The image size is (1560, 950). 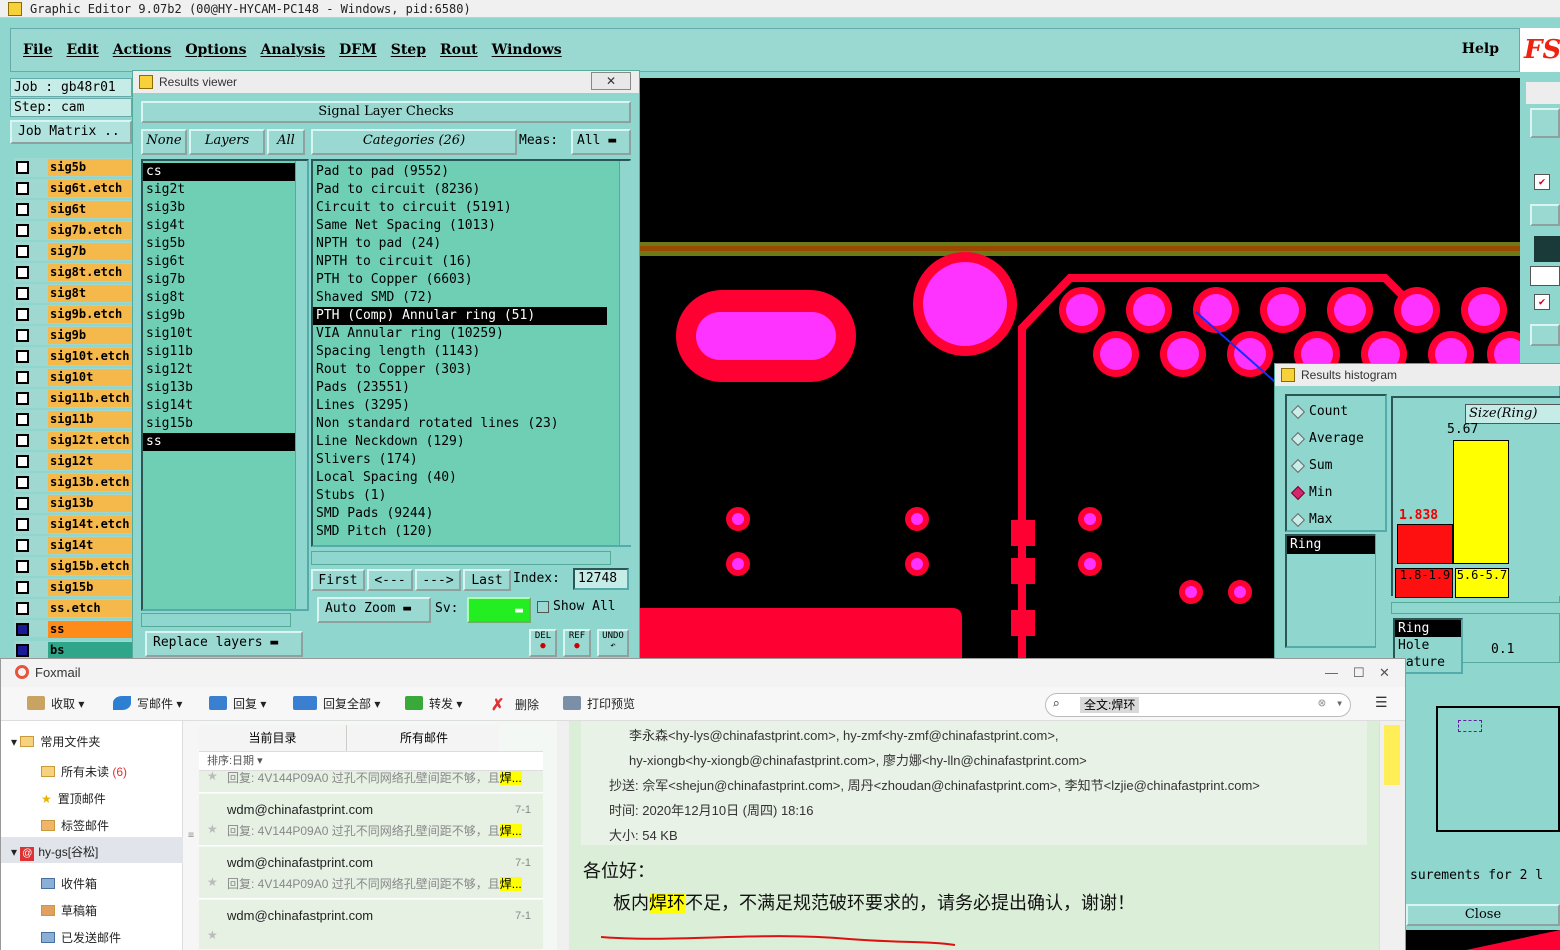 I want to click on layer-hscroll, so click(x=216, y=620).